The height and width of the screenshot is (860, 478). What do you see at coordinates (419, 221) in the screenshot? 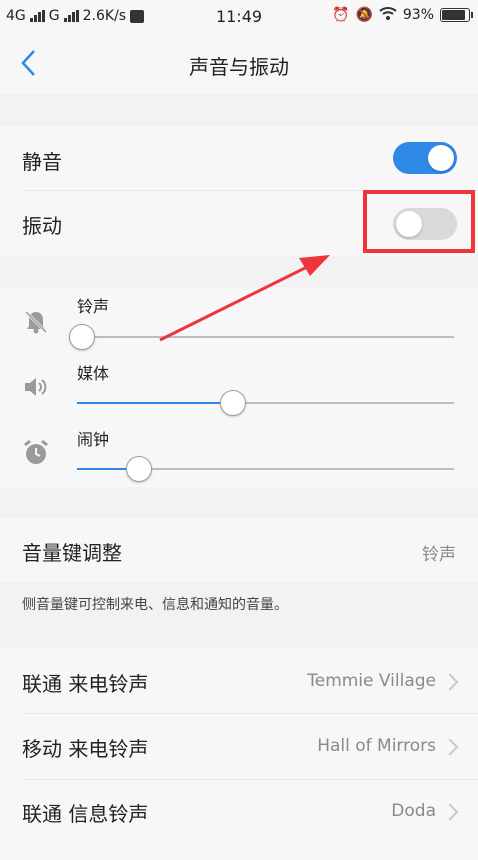
I see `highlight-box` at bounding box center [419, 221].